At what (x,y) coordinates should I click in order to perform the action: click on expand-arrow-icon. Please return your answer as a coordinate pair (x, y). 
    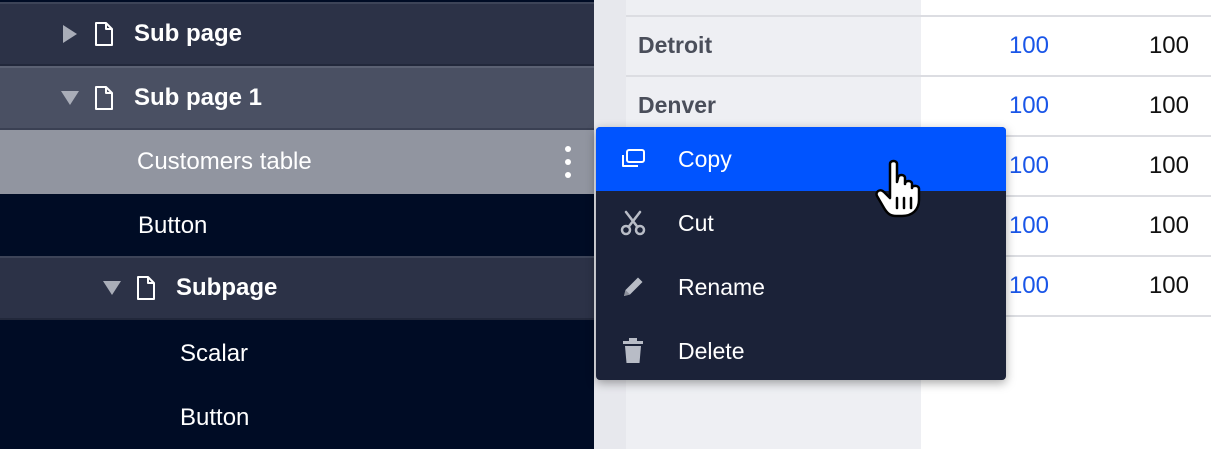
    Looking at the image, I should click on (70, 34).